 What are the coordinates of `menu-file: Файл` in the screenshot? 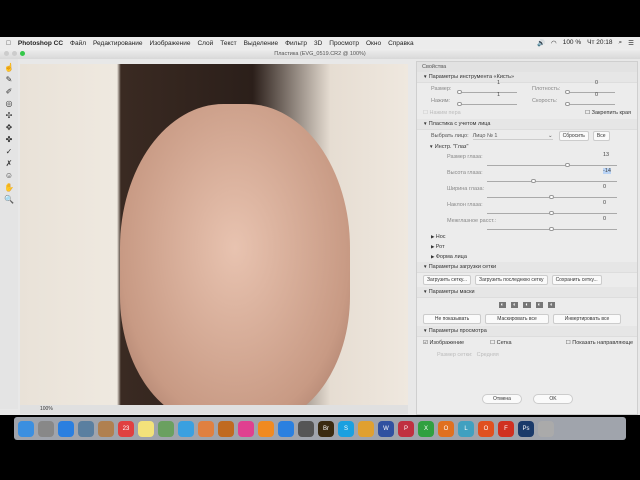 It's located at (78, 43).